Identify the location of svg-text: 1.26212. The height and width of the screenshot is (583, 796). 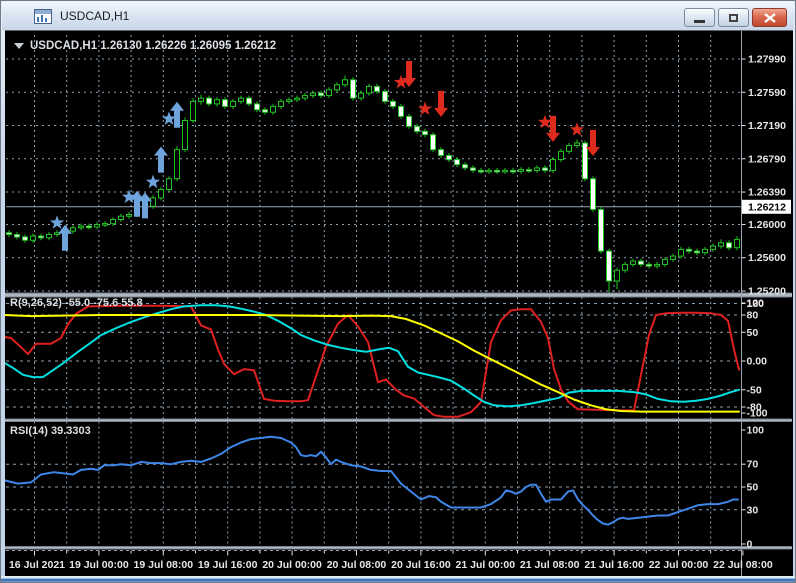
(767, 207).